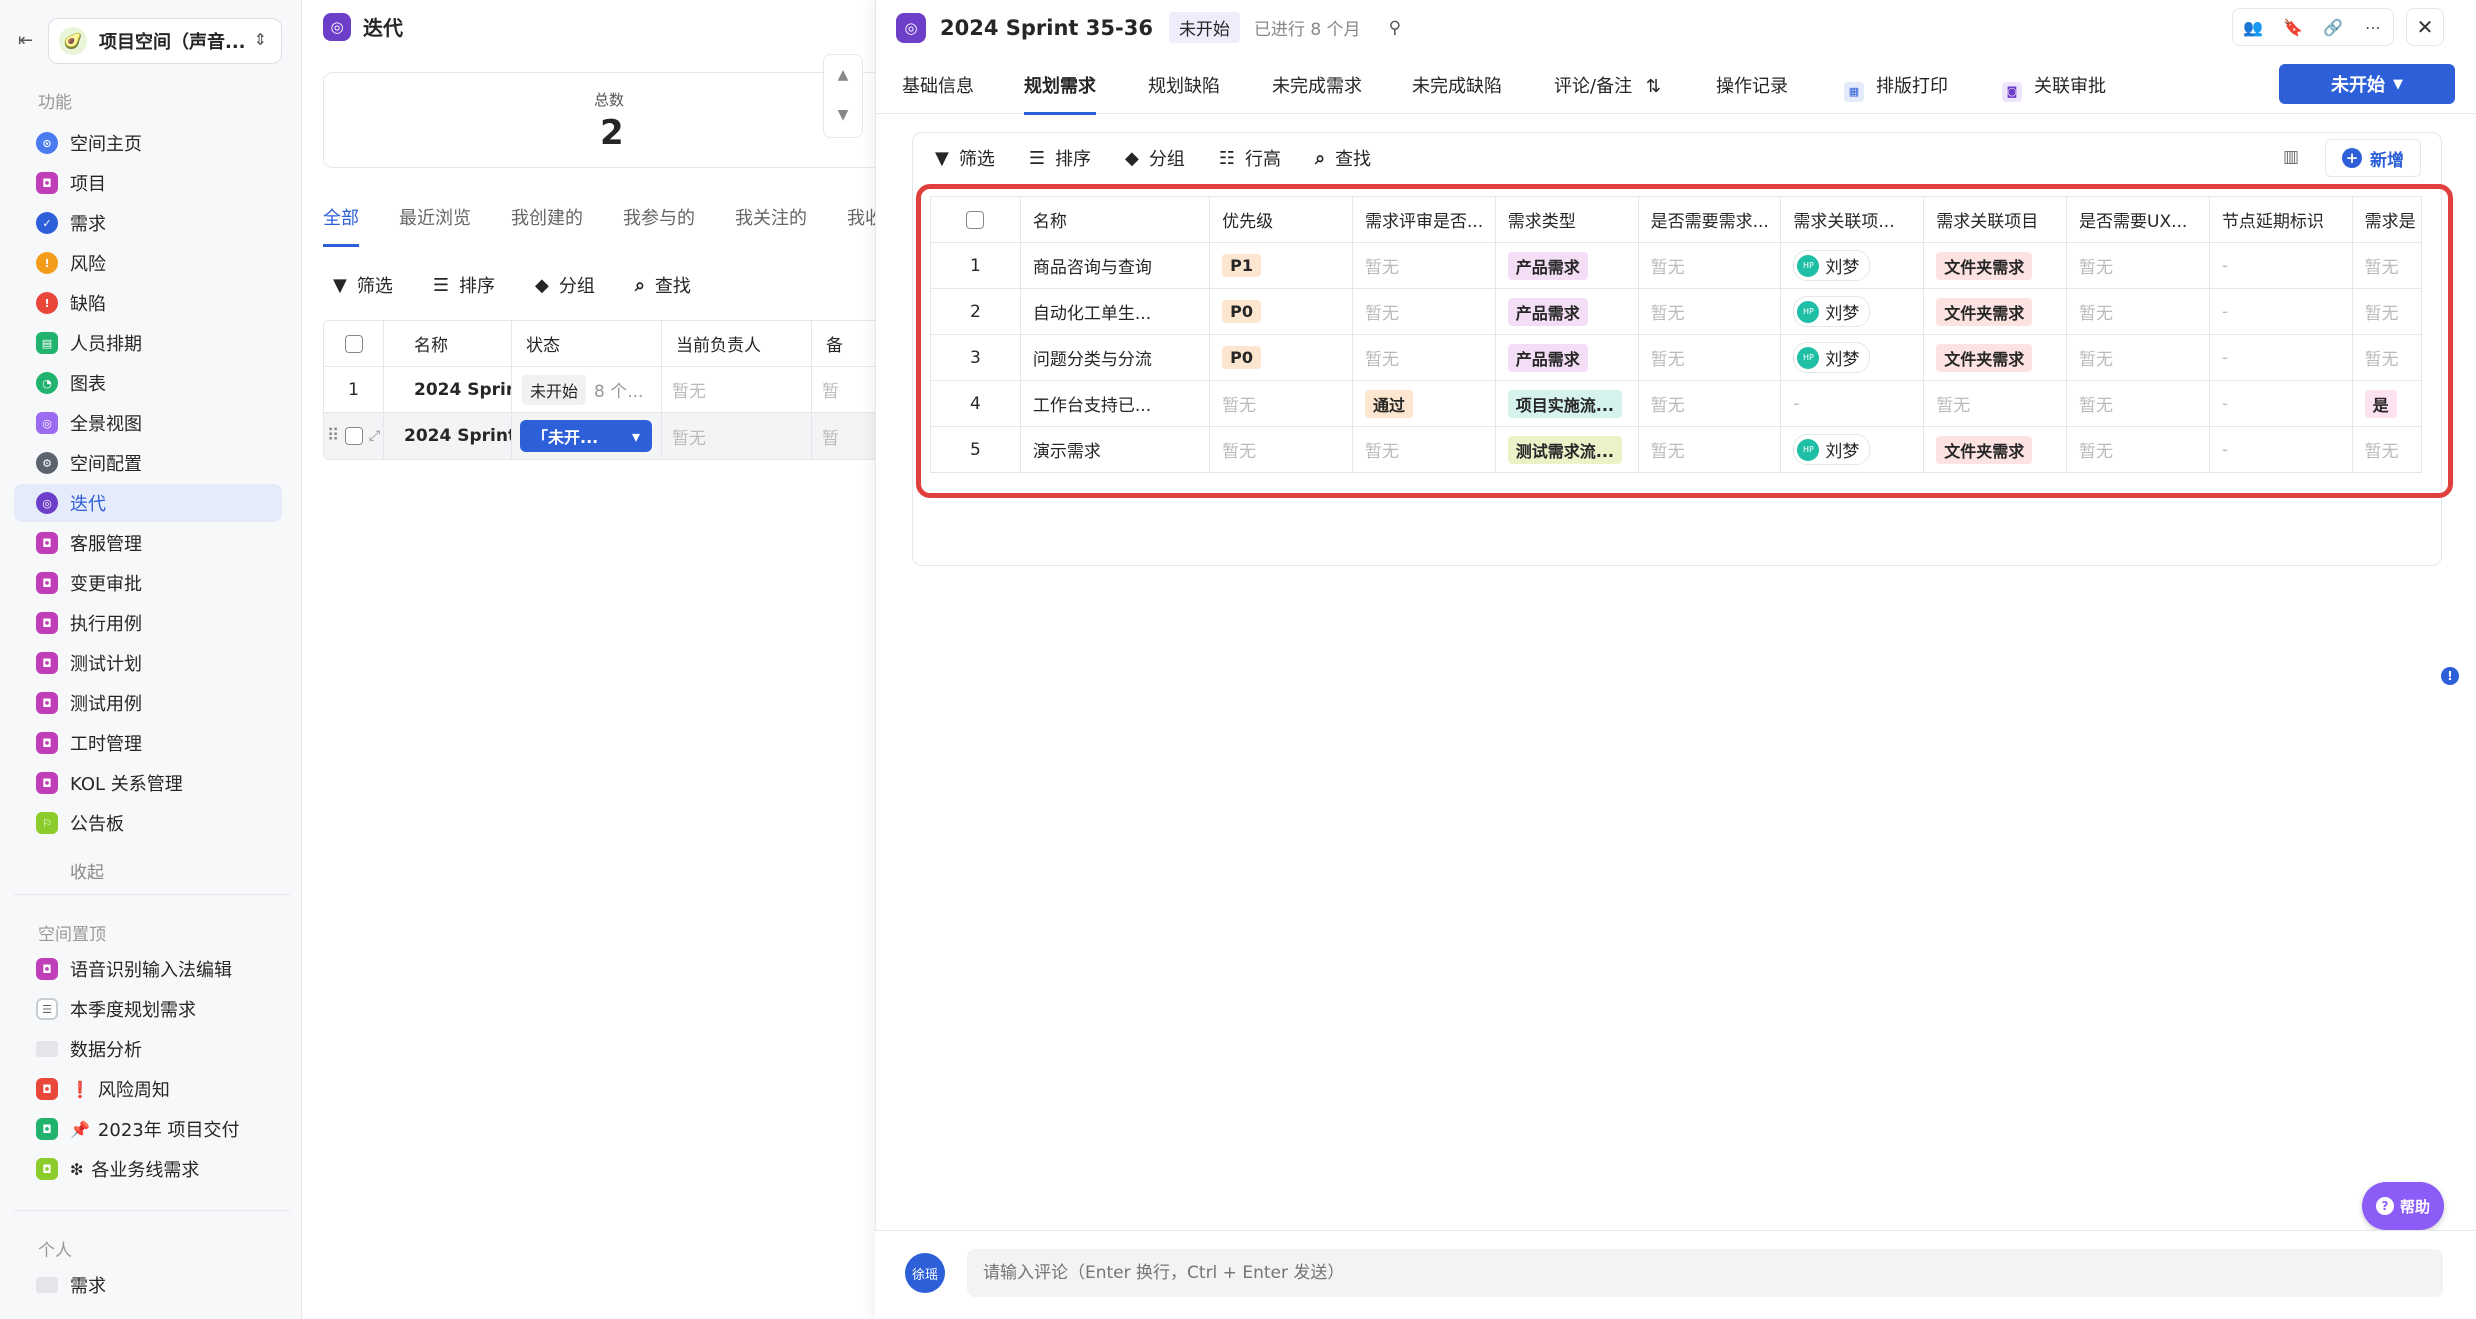 The width and height of the screenshot is (2476, 1319). I want to click on table-row: ⠿ ⤢ 2024 Sprint ... 「未开... ▾ 暂无 暂, so click(603, 436).